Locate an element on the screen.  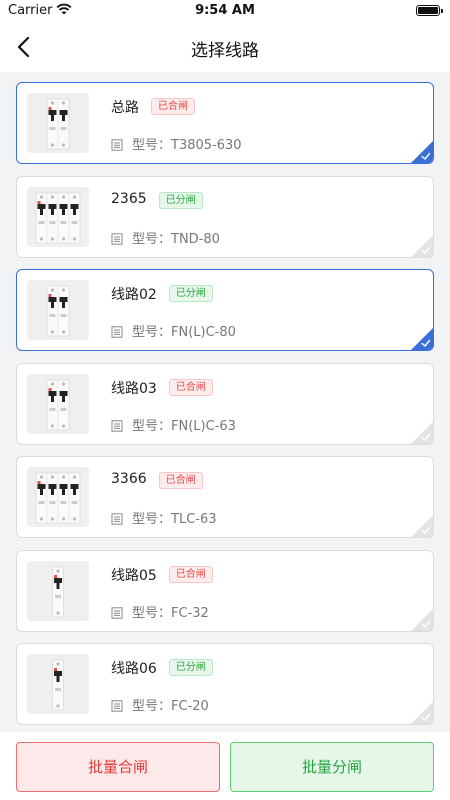
model-value: TLC-63 is located at coordinates (194, 519).